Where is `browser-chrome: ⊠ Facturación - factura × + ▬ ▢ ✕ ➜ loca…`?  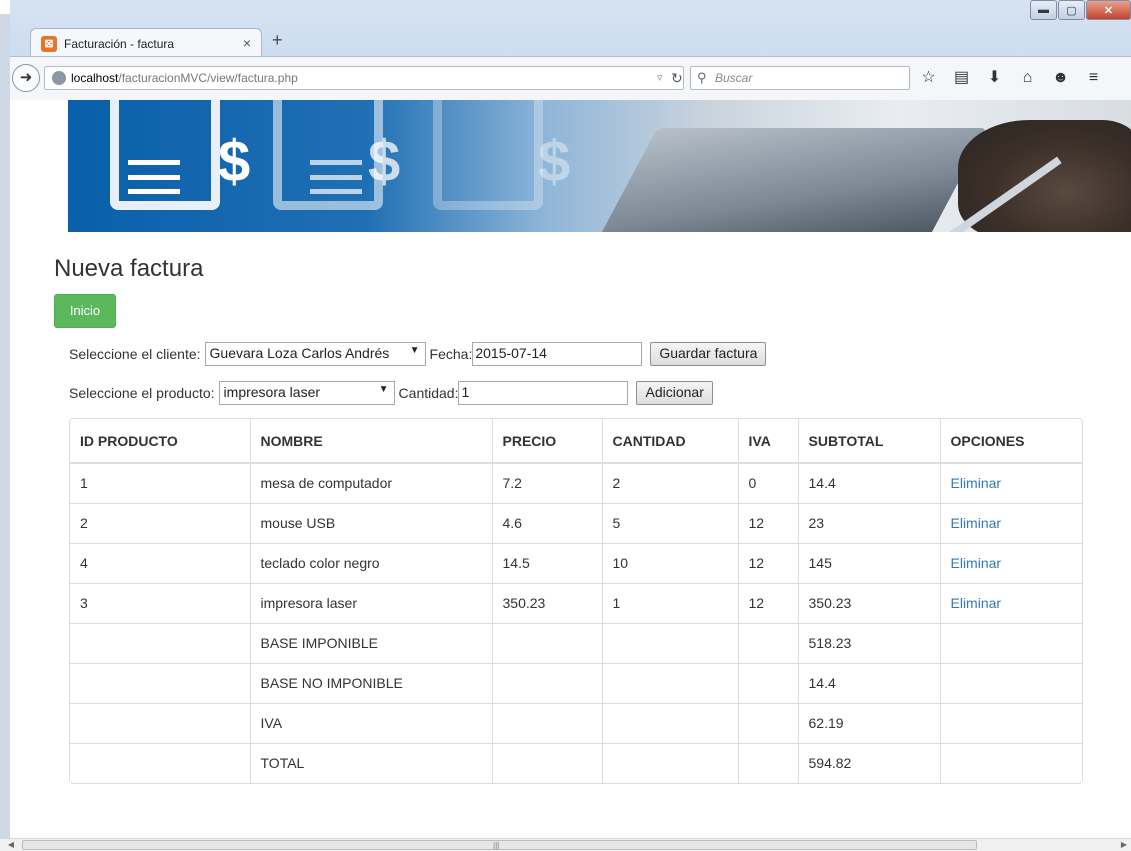
browser-chrome: ⊠ Facturación - factura × + ▬ ▢ ✕ ➜ loca… is located at coordinates (570, 50).